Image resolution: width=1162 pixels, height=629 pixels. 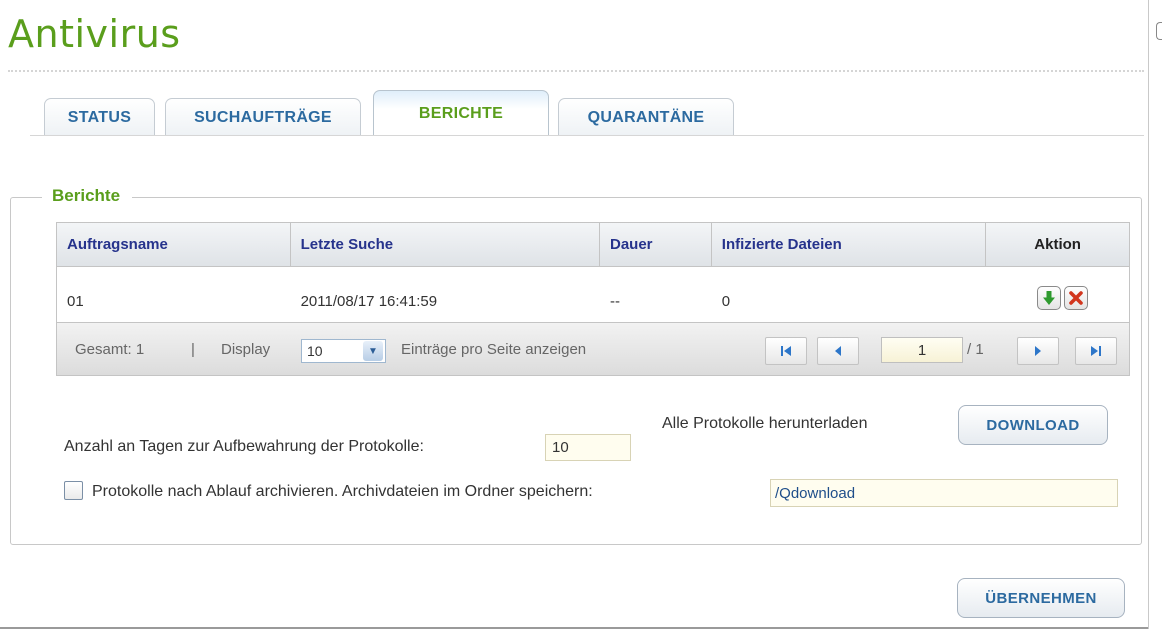 I want to click on title-divider, so click(x=576, y=71).